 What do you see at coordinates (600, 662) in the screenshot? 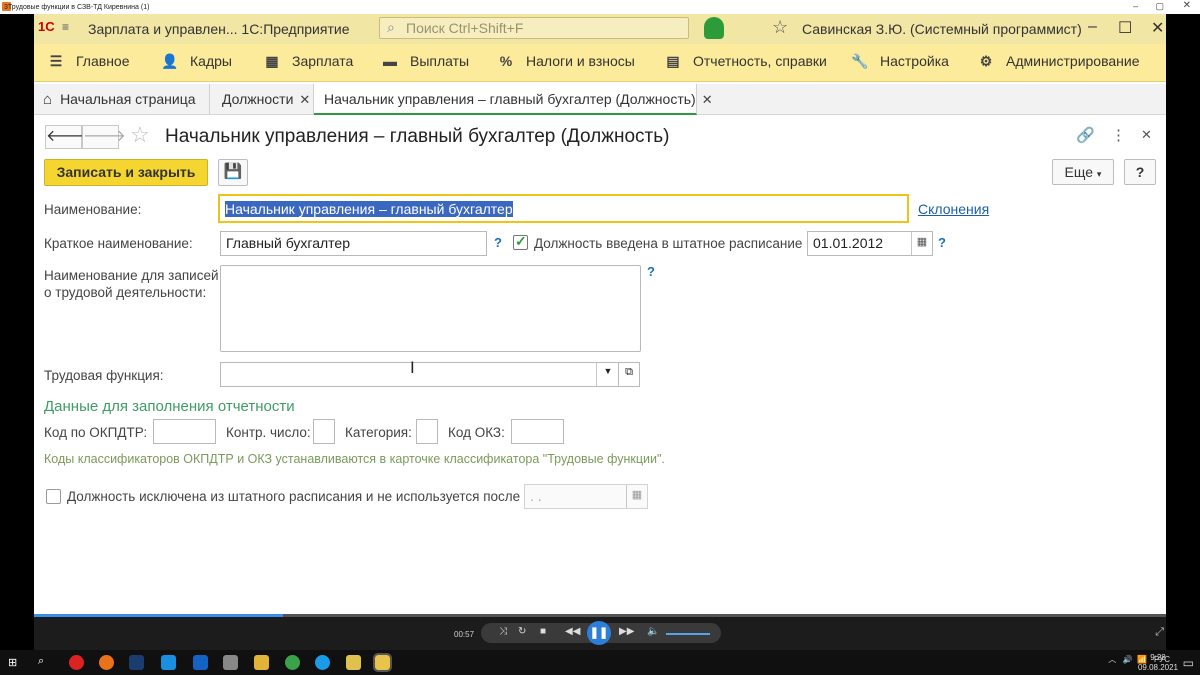
I see `taskbar: ⊞ ⌕ ︿ 🔊 📶 РУС 9:28 09.08.2021 ▭` at bounding box center [600, 662].